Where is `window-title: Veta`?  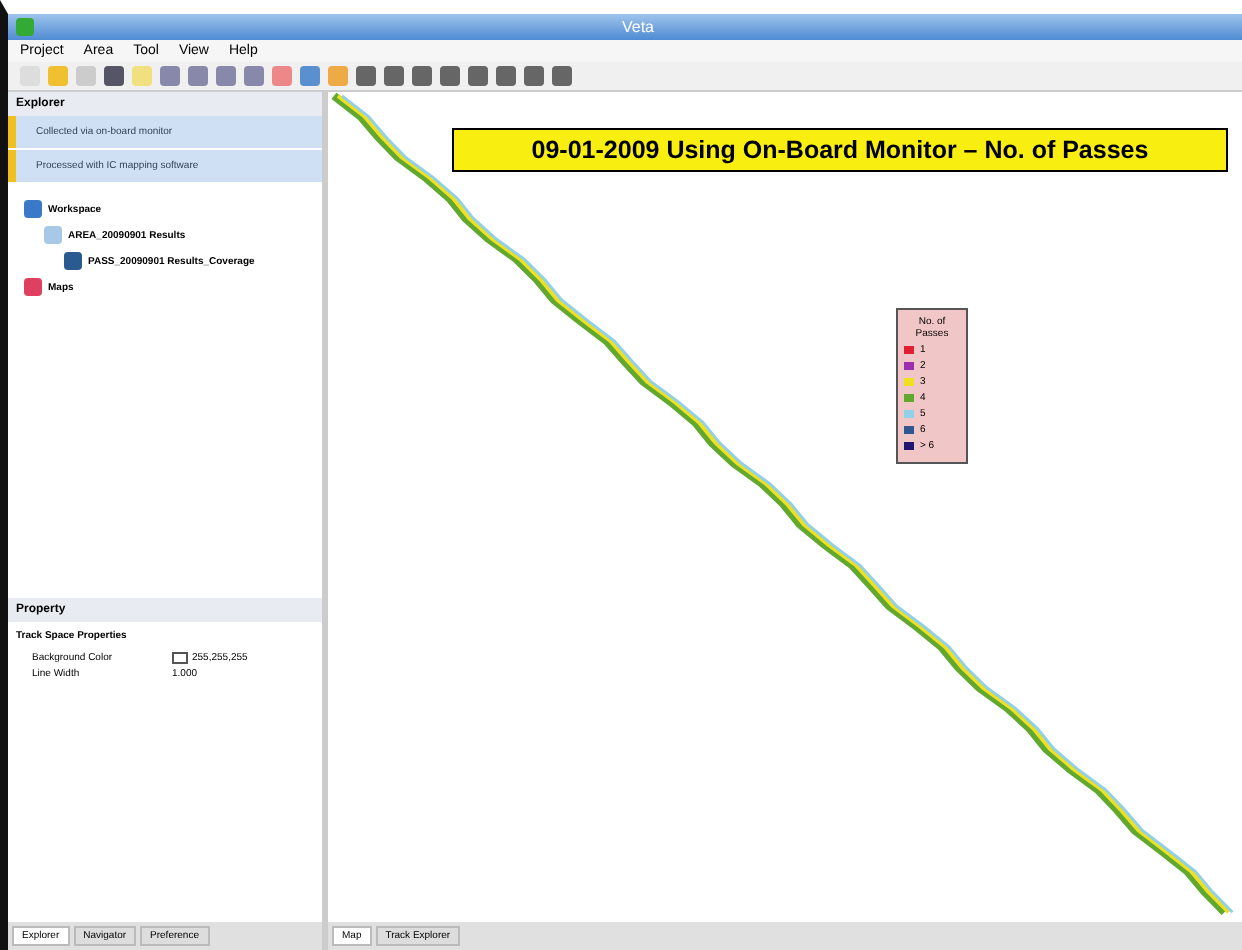
window-title: Veta is located at coordinates (637, 27).